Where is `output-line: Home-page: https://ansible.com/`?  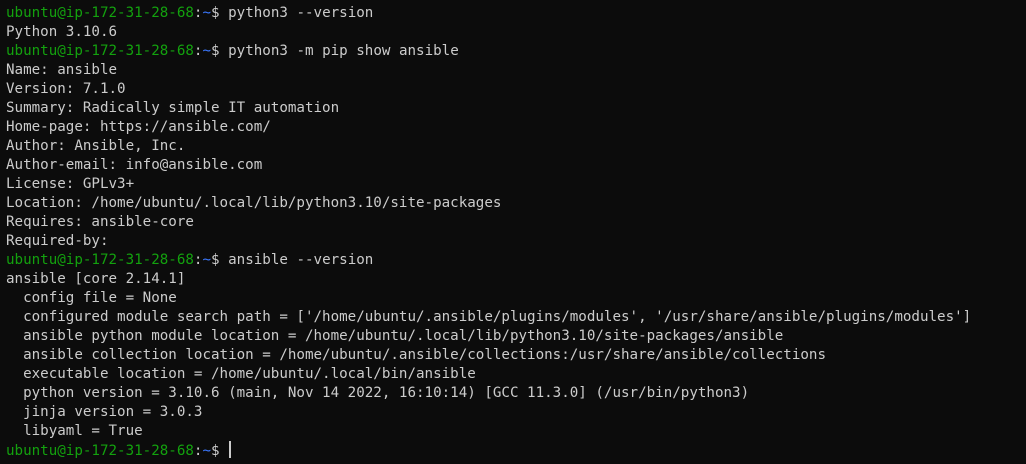 output-line: Home-page: https://ansible.com/ is located at coordinates (138, 127).